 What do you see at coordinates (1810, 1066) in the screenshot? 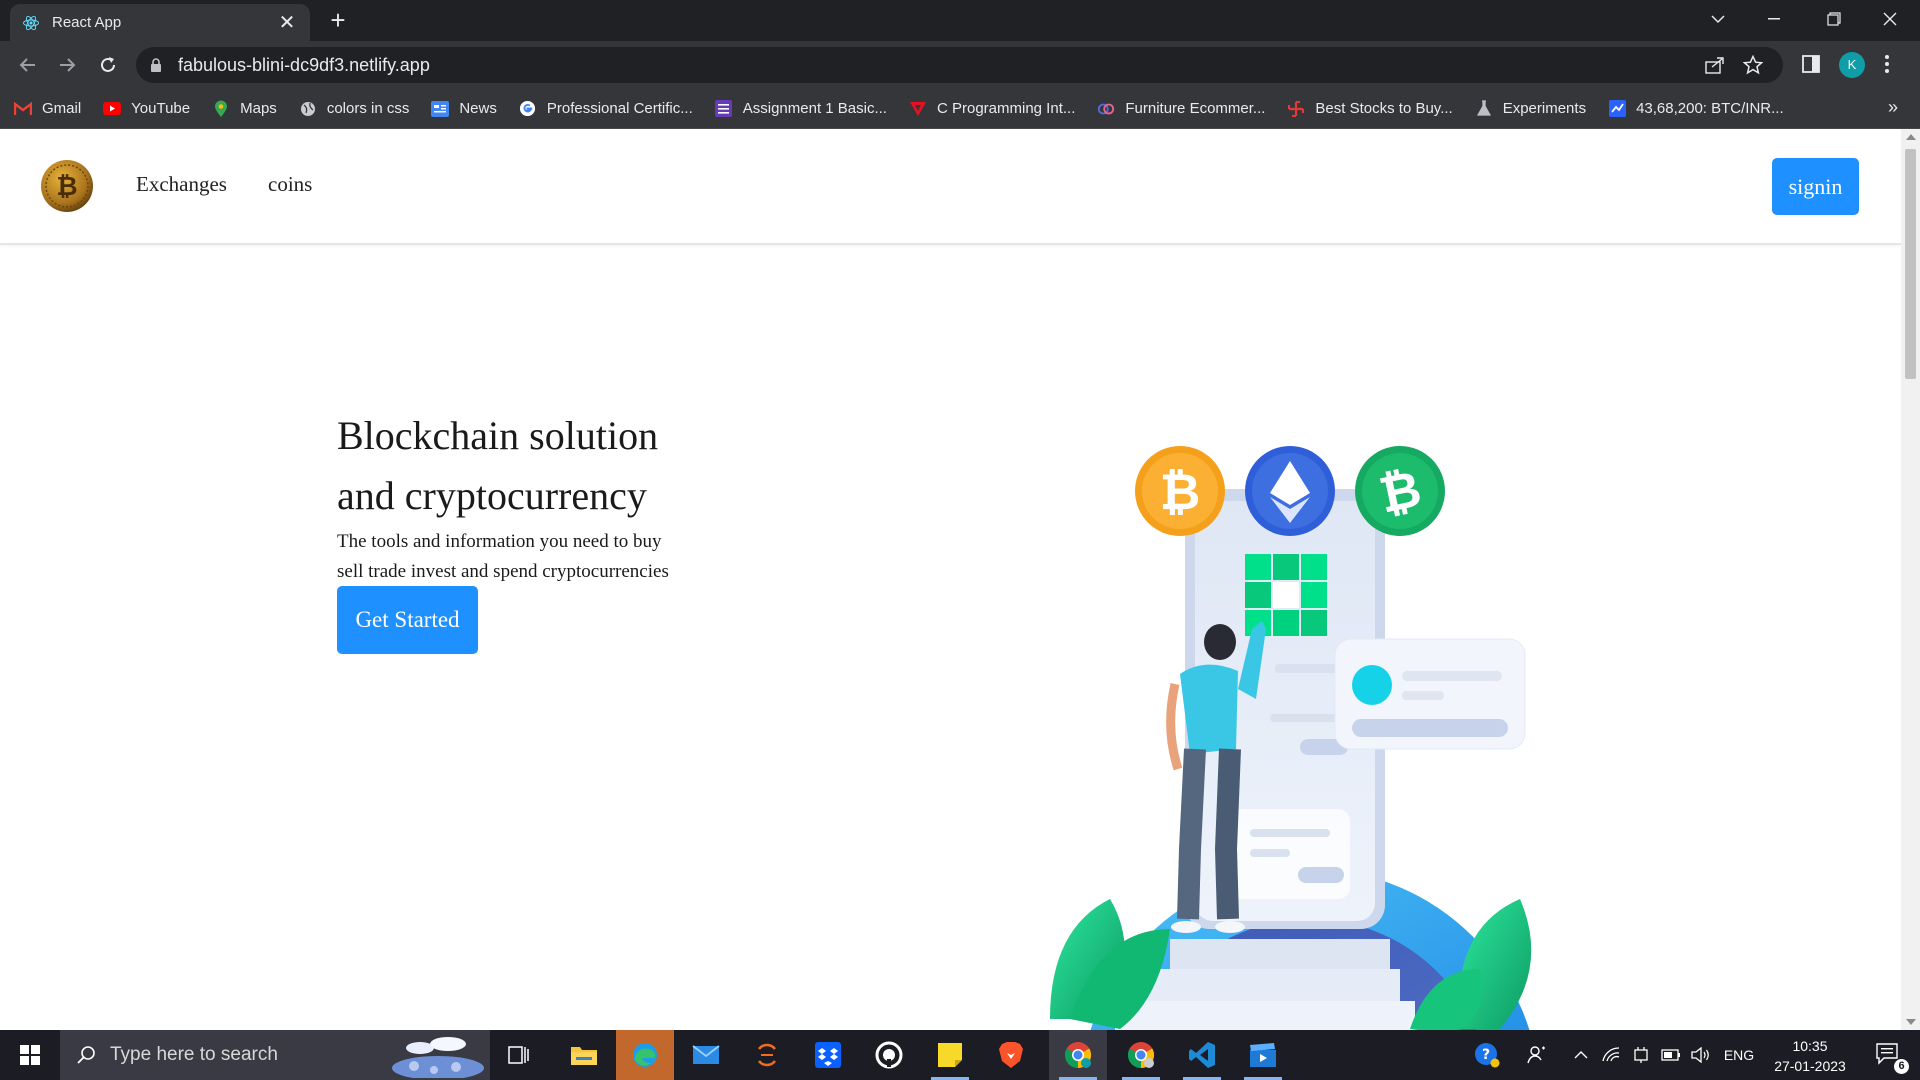
I see `clock-date: 27-01-2023` at bounding box center [1810, 1066].